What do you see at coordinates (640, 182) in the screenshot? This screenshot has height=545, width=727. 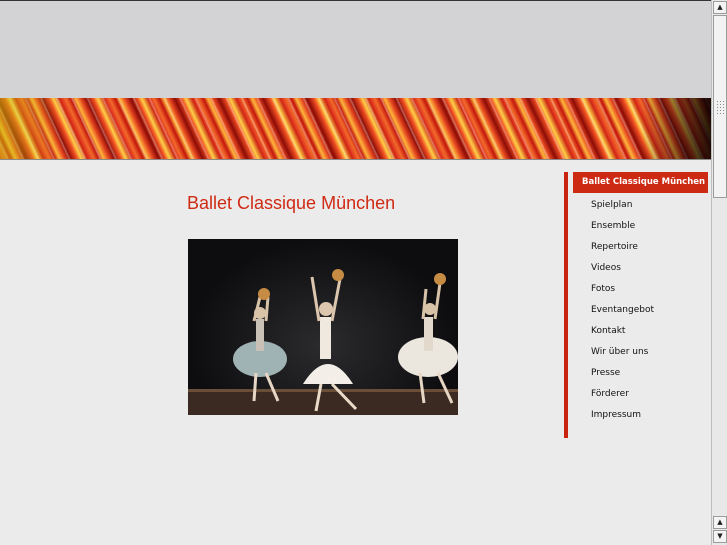 I see `nav-item-home: Ballet Classique München` at bounding box center [640, 182].